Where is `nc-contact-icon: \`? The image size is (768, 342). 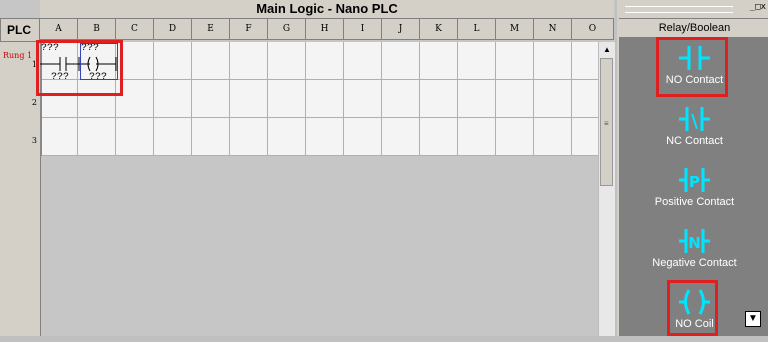 nc-contact-icon: \ is located at coordinates (694, 119).